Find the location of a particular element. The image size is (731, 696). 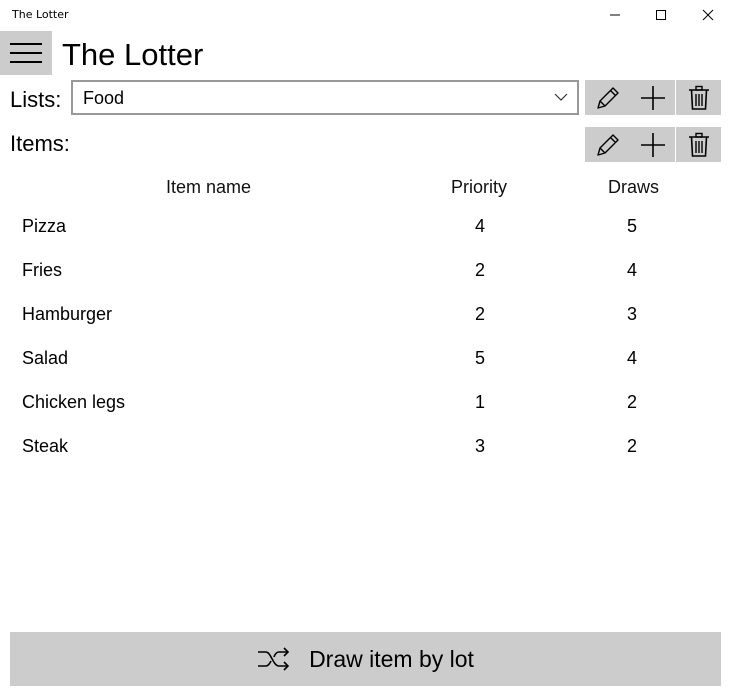

close-icon is located at coordinates (708, 15).